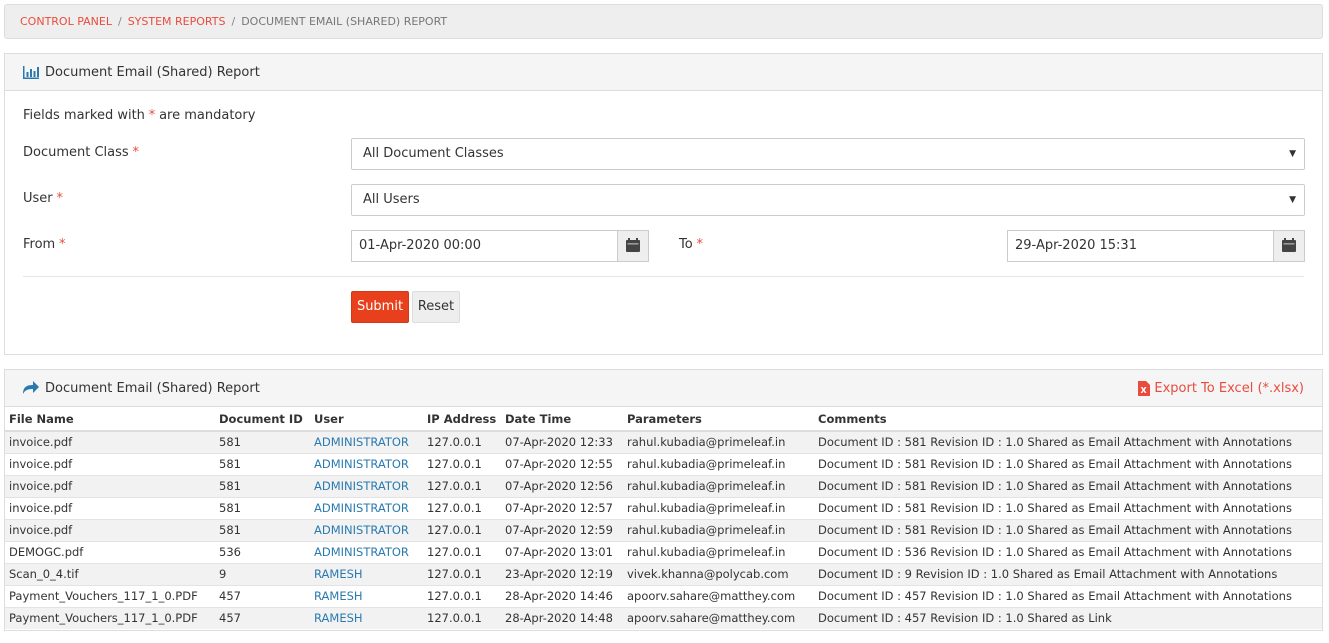 The width and height of the screenshot is (1329, 643). Describe the element at coordinates (152, 72) in the screenshot. I see `filter-panel-title: Document Email (Shared) Report` at that location.